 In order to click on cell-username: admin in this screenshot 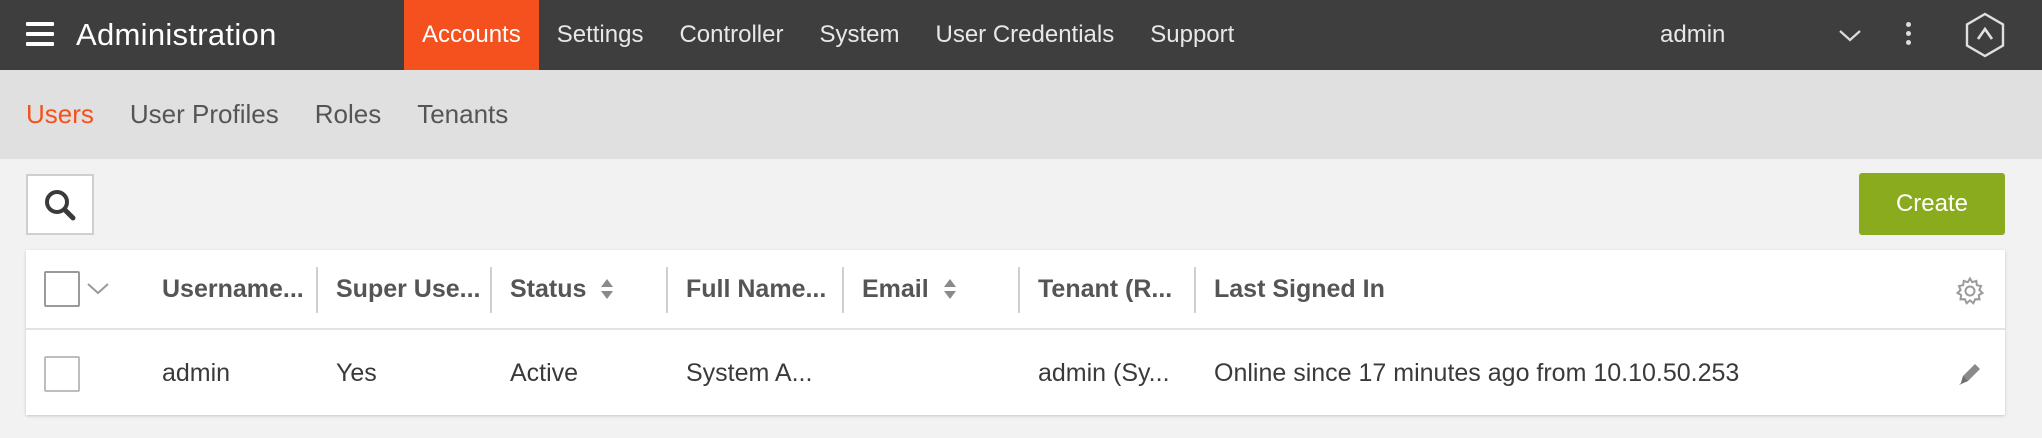, I will do `click(196, 373)`.